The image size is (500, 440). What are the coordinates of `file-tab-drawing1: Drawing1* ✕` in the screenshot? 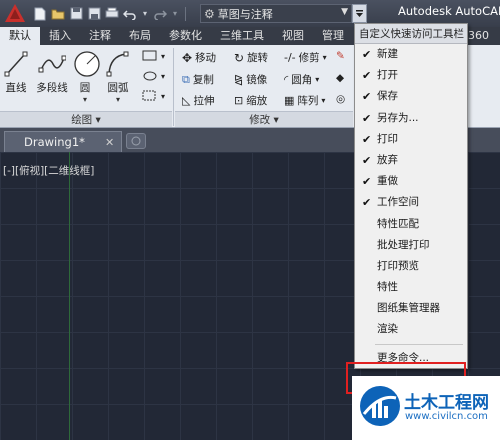 It's located at (63, 141).